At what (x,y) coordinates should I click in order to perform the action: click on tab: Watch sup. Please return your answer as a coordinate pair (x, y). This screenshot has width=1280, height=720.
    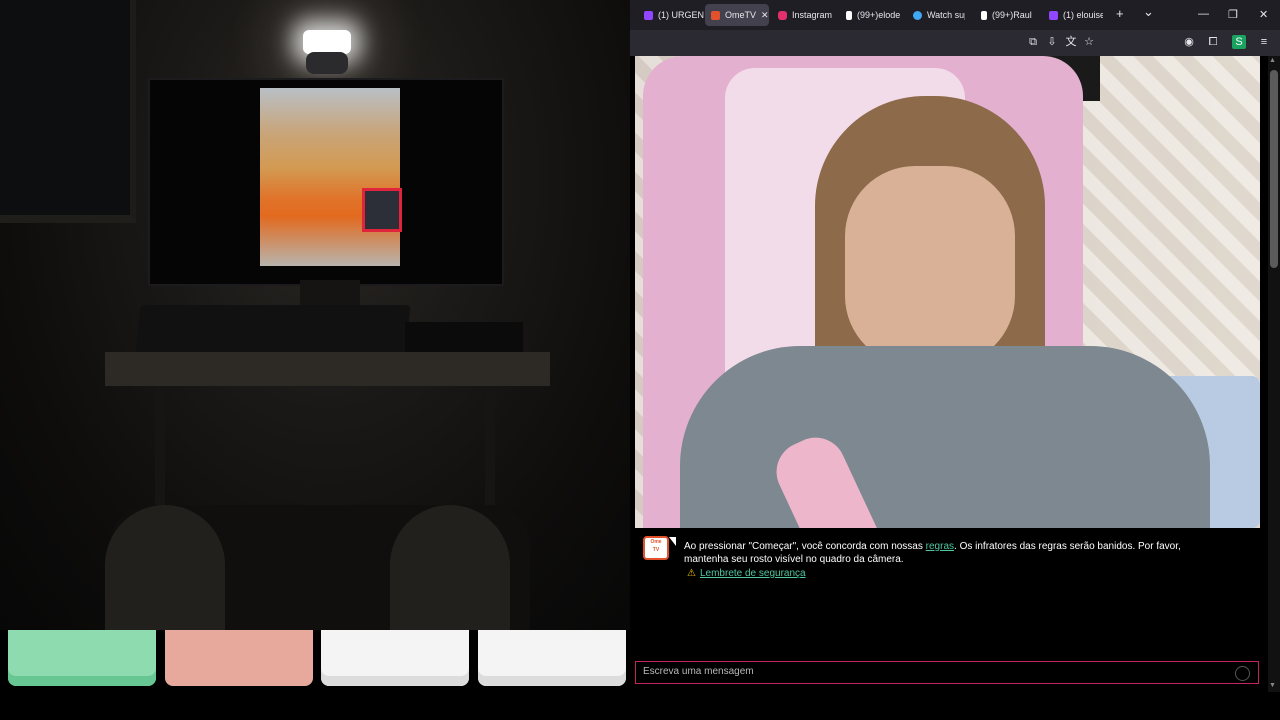
    Looking at the image, I should click on (939, 15).